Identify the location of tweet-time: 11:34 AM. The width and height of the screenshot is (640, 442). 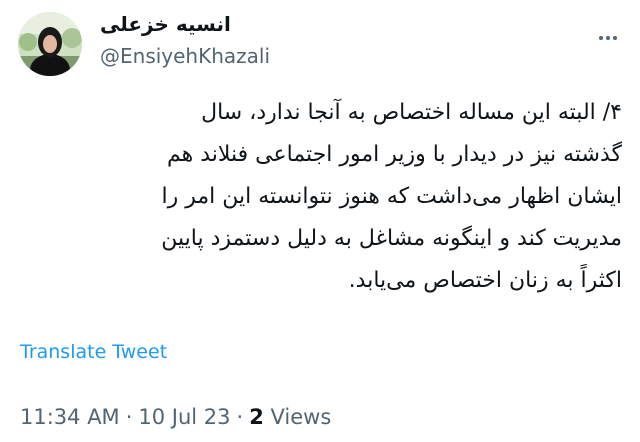
(70, 417).